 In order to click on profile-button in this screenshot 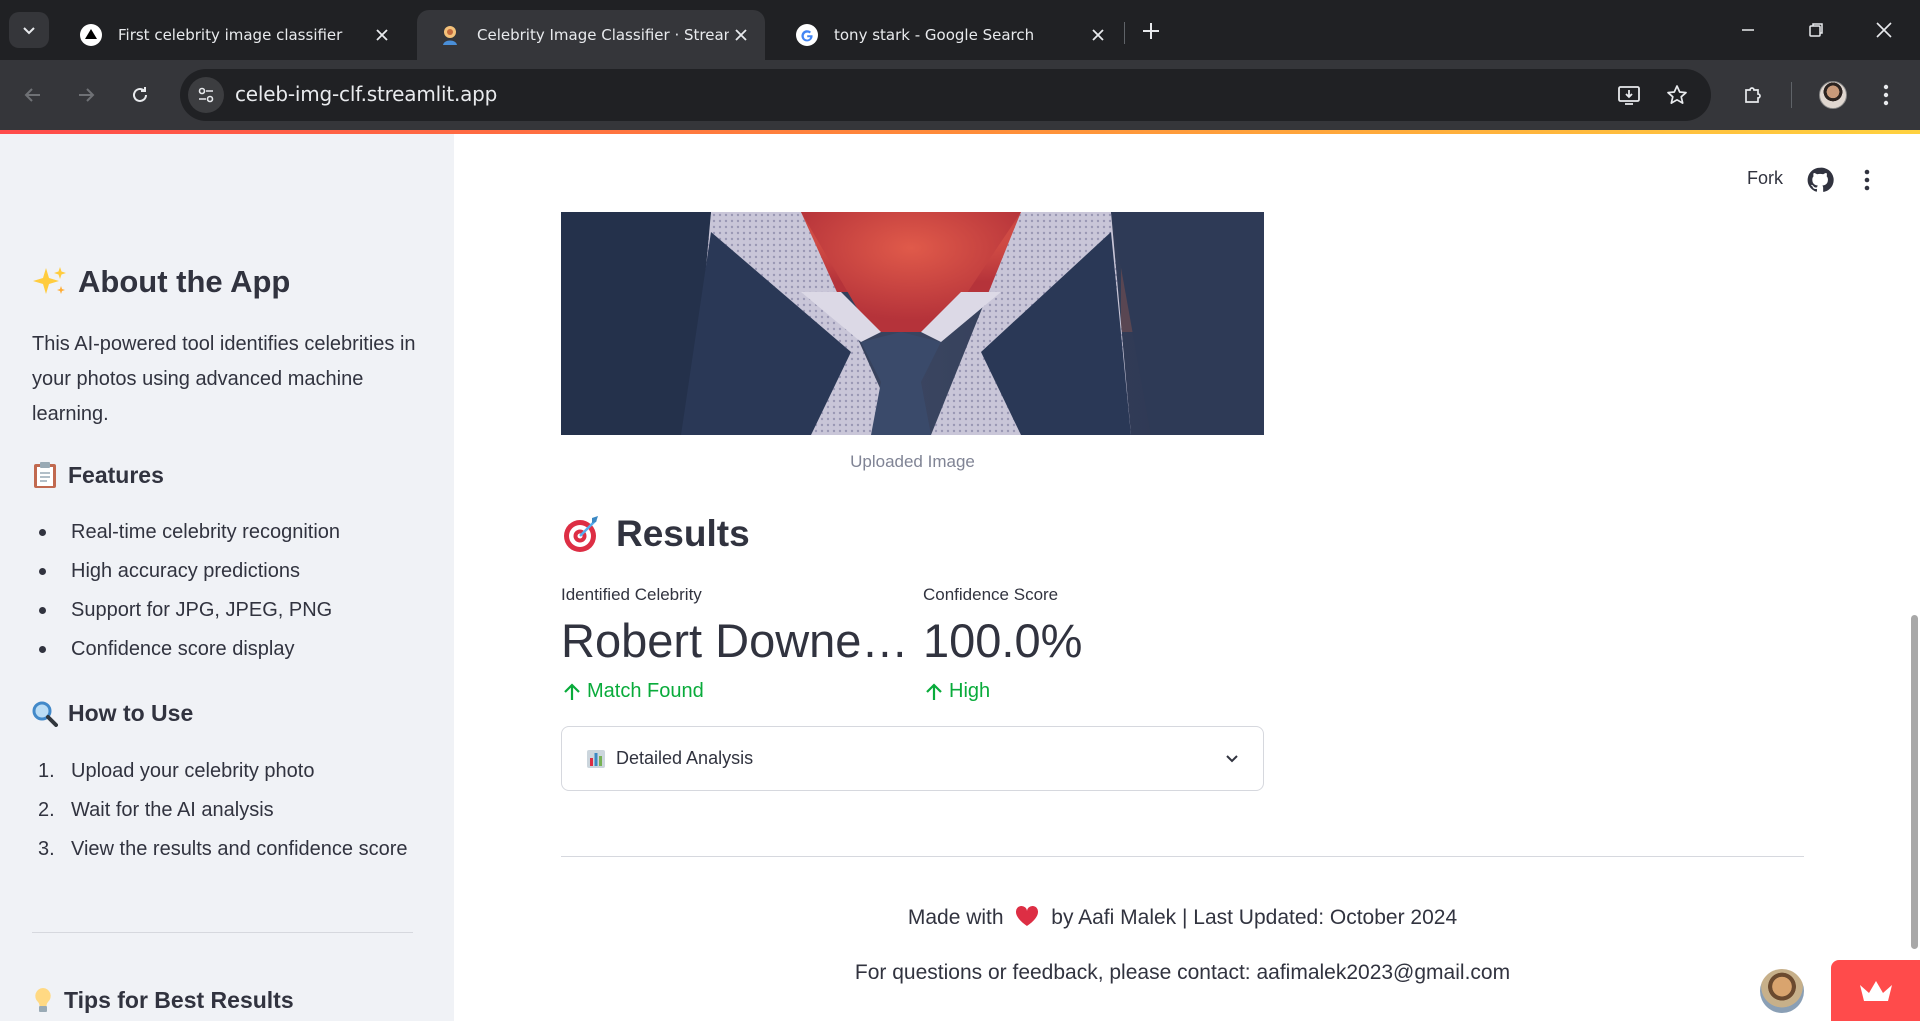, I will do `click(1833, 95)`.